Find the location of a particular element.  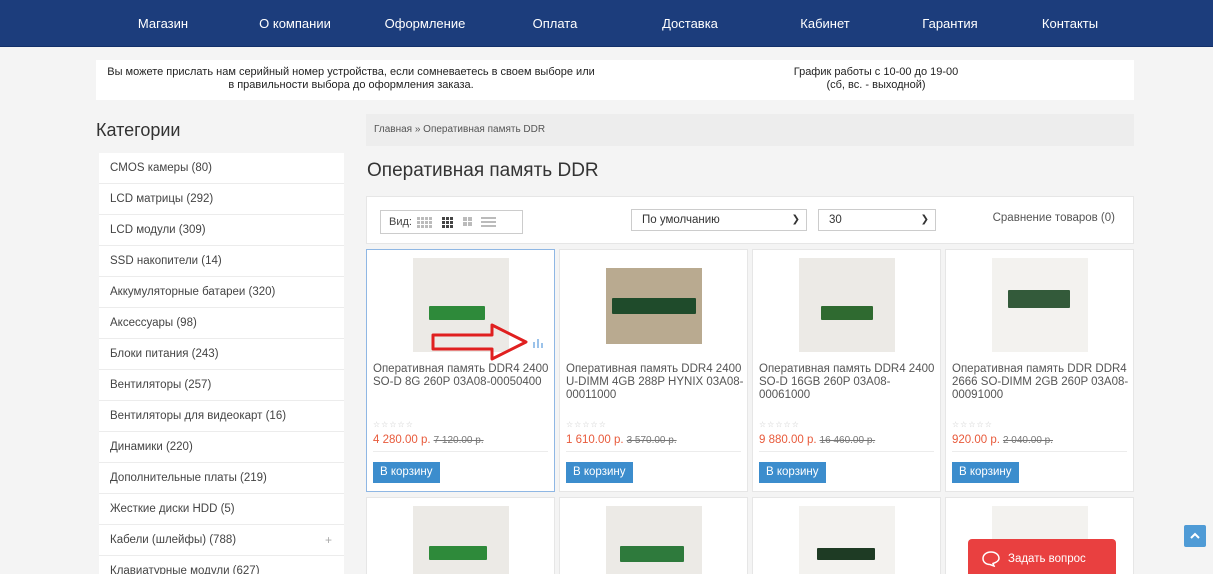

nav-contacts: Контакты is located at coordinates (1070, 23).